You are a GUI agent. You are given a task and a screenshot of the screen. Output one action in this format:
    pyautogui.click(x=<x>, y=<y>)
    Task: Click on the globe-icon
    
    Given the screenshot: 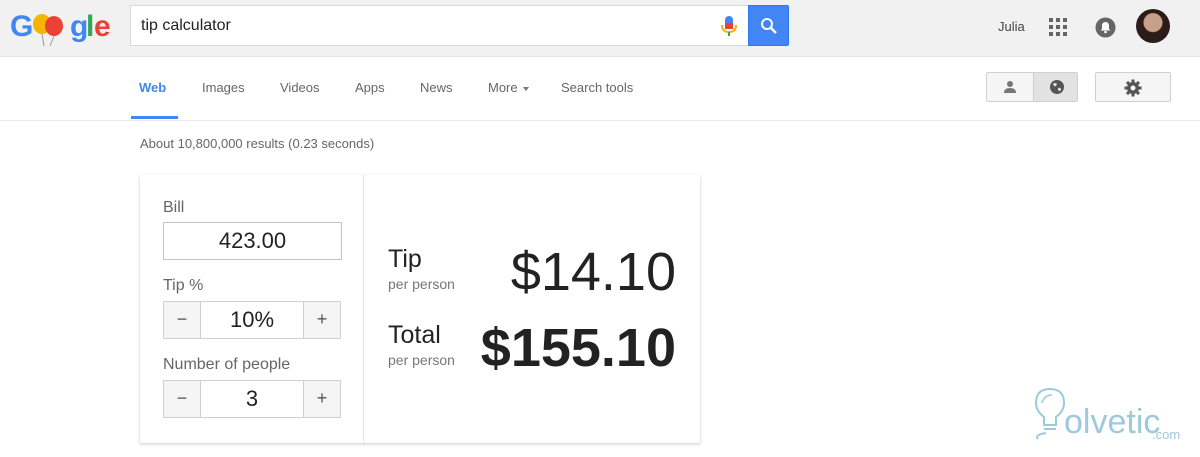 What is the action you would take?
    pyautogui.click(x=1057, y=87)
    